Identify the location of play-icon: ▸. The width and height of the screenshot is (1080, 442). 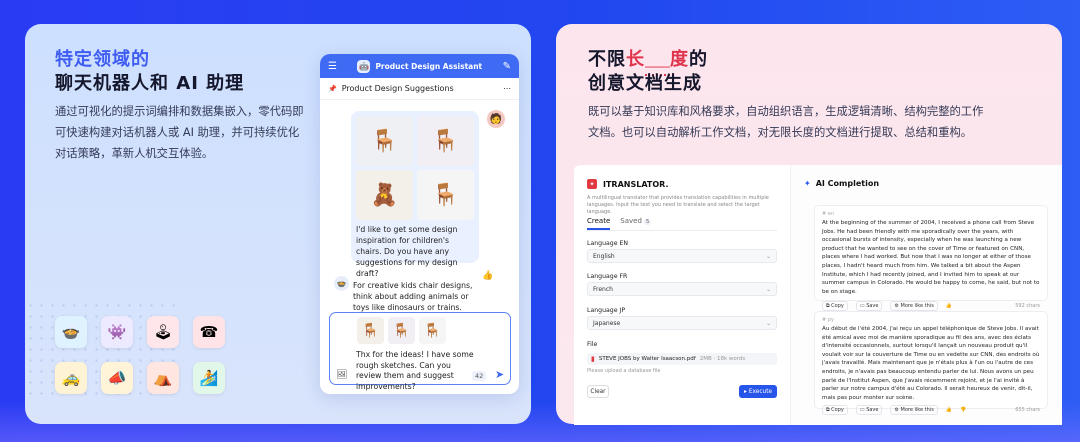
(745, 391).